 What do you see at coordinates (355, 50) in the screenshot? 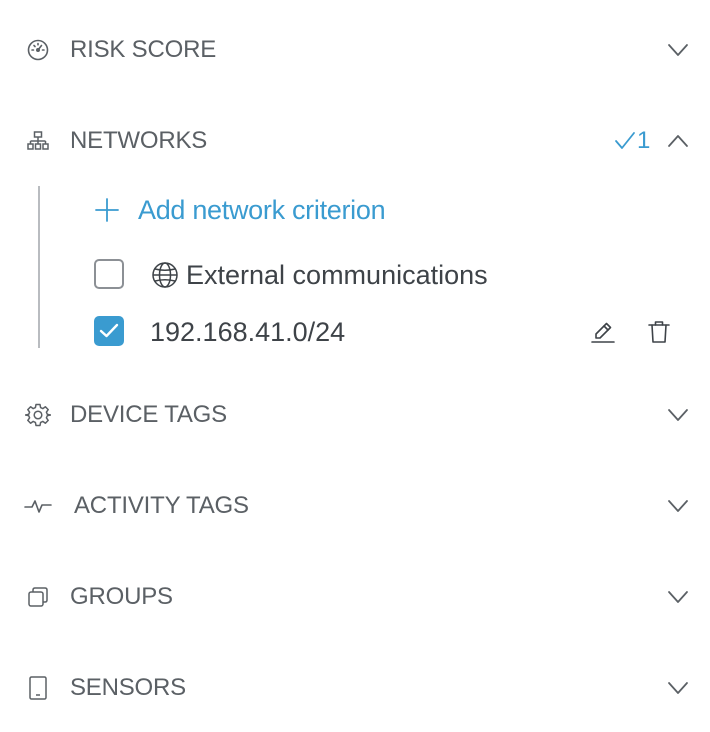
I see `section-risk-score: RISK SCORE` at bounding box center [355, 50].